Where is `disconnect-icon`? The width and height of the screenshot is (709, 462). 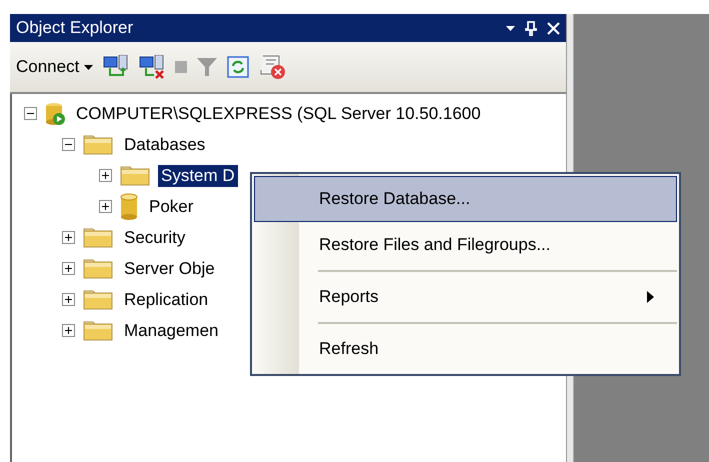
disconnect-icon is located at coordinates (152, 67).